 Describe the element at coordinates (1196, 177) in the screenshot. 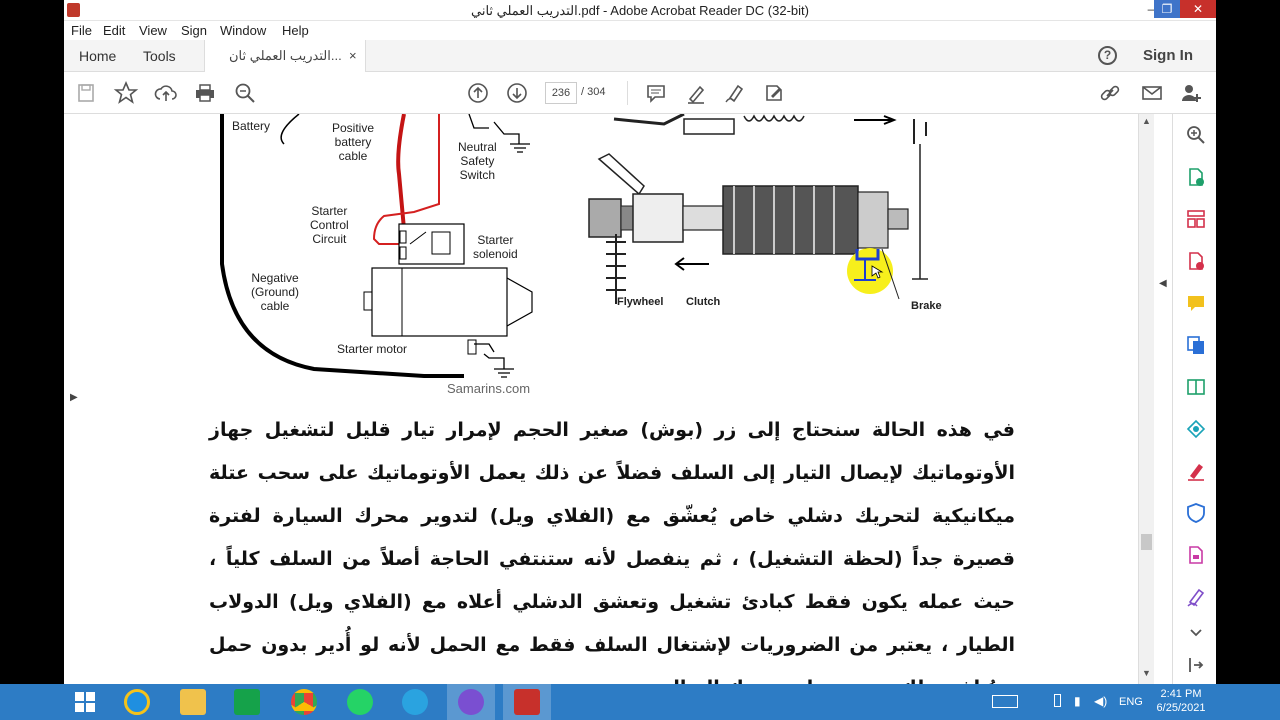

I see `export-pdf-icon` at that location.